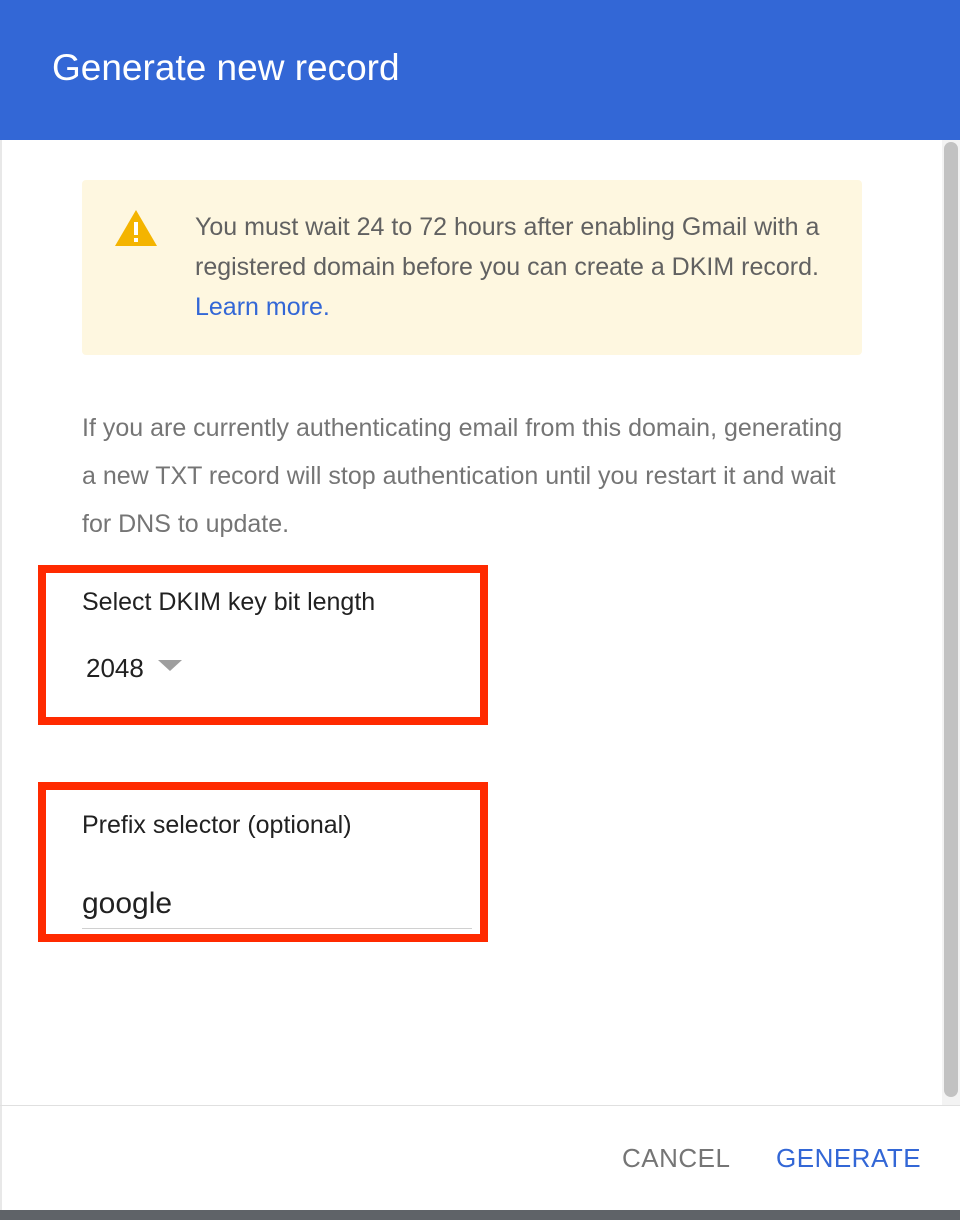 The width and height of the screenshot is (960, 1220). Describe the element at coordinates (951, 619) in the screenshot. I see `scrollbar-thumb` at that location.